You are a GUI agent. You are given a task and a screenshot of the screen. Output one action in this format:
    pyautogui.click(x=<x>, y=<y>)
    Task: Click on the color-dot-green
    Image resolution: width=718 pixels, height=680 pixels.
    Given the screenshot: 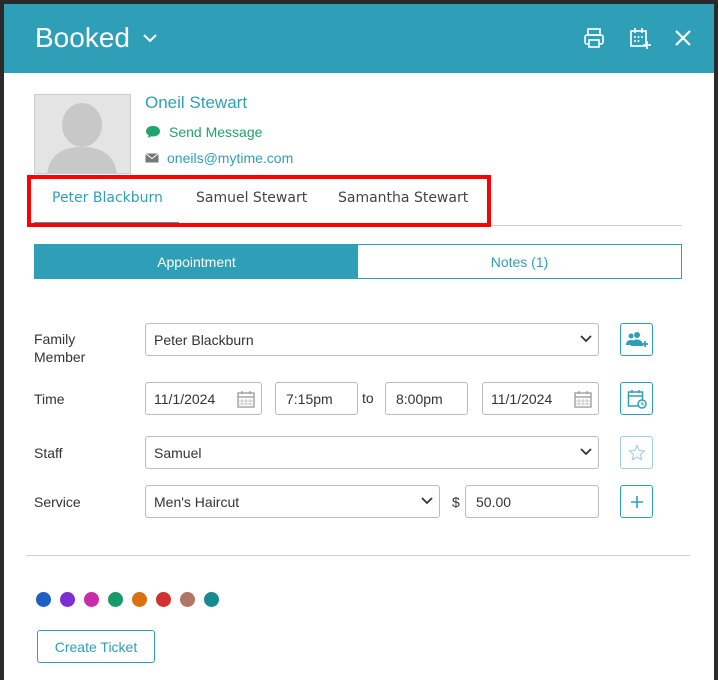 What is the action you would take?
    pyautogui.click(x=115, y=599)
    